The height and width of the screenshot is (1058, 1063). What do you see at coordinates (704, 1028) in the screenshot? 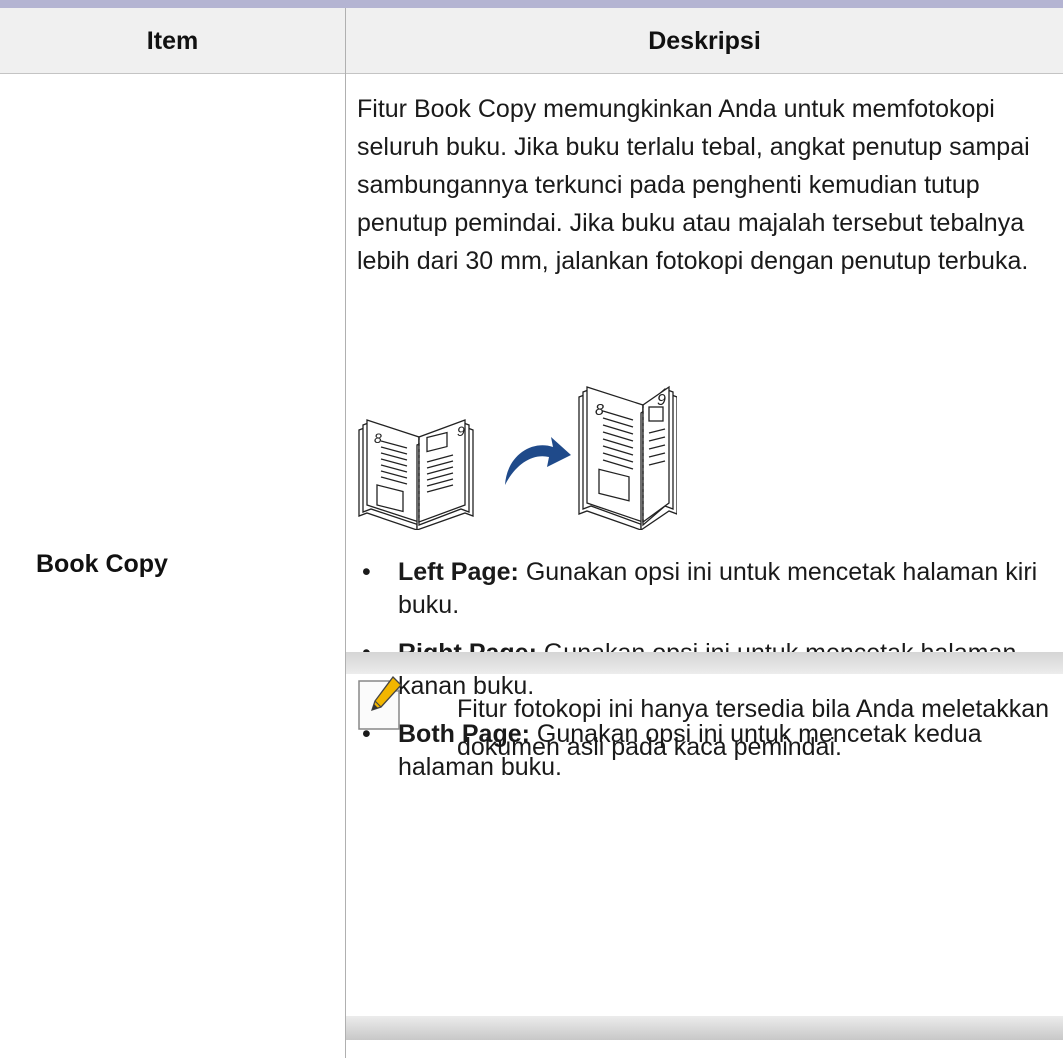
I see `note-bottom-bar` at bounding box center [704, 1028].